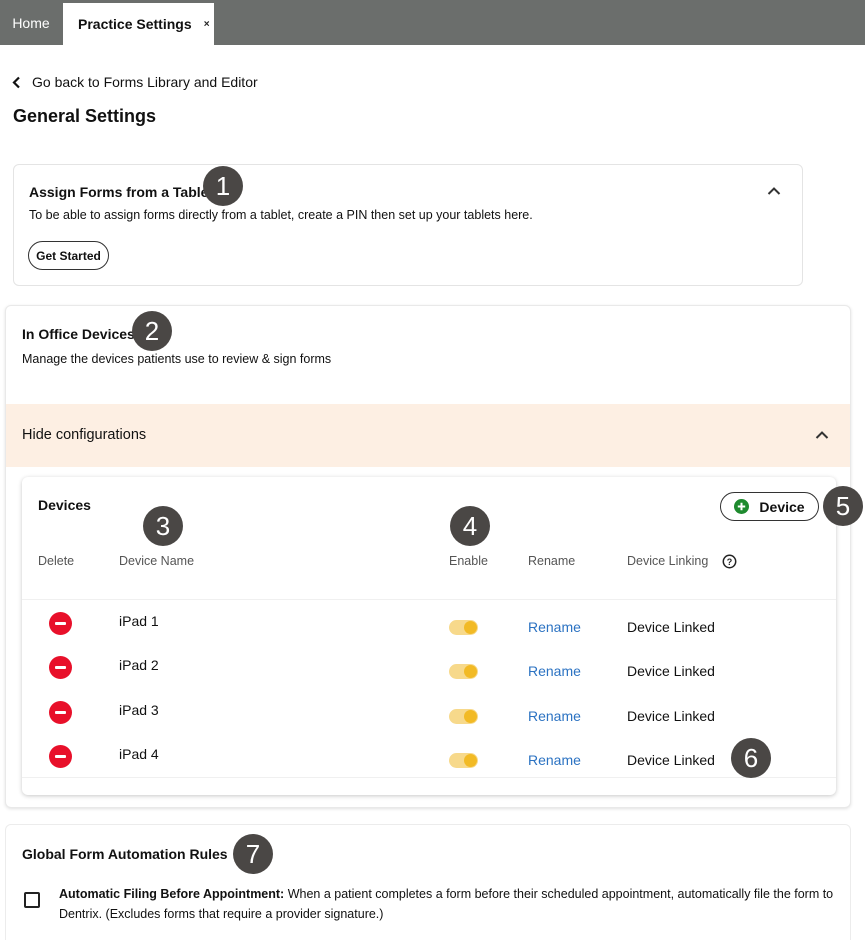 The width and height of the screenshot is (865, 940). I want to click on callout-badge: 7, so click(253, 854).